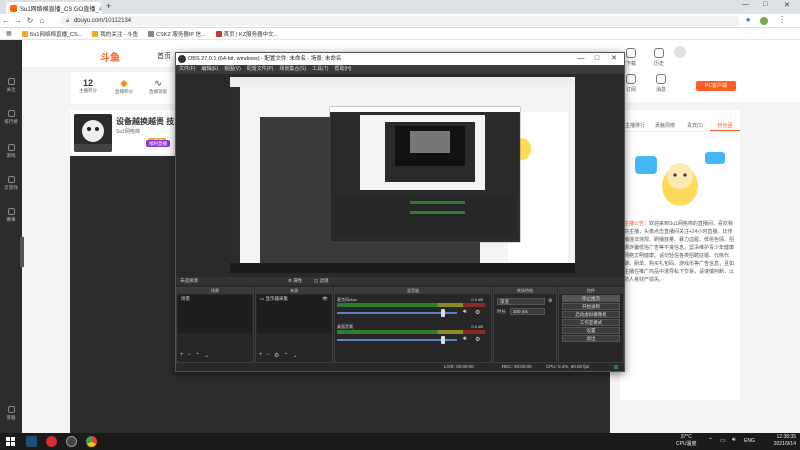  Describe the element at coordinates (527, 311) in the screenshot. I see `duration-input: 300 ms` at that location.